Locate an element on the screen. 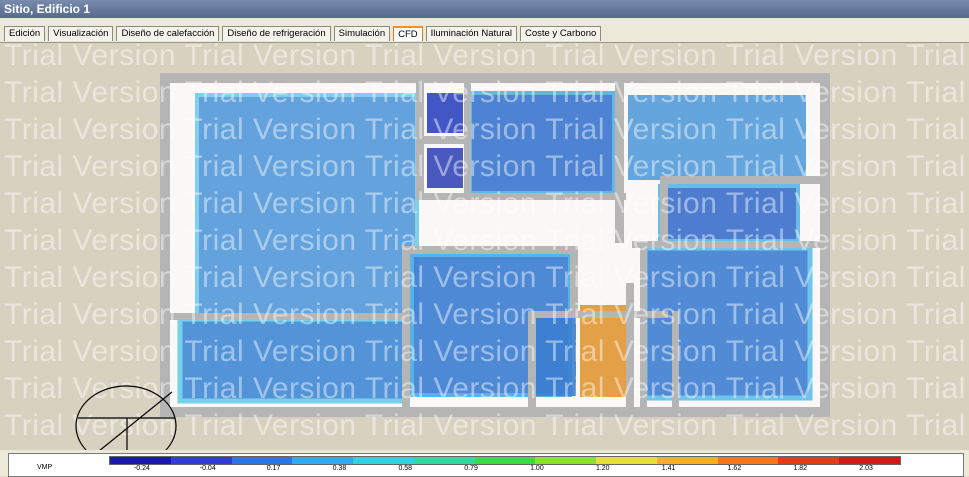 The width and height of the screenshot is (969, 477). room-bottom-left is located at coordinates (292, 360).